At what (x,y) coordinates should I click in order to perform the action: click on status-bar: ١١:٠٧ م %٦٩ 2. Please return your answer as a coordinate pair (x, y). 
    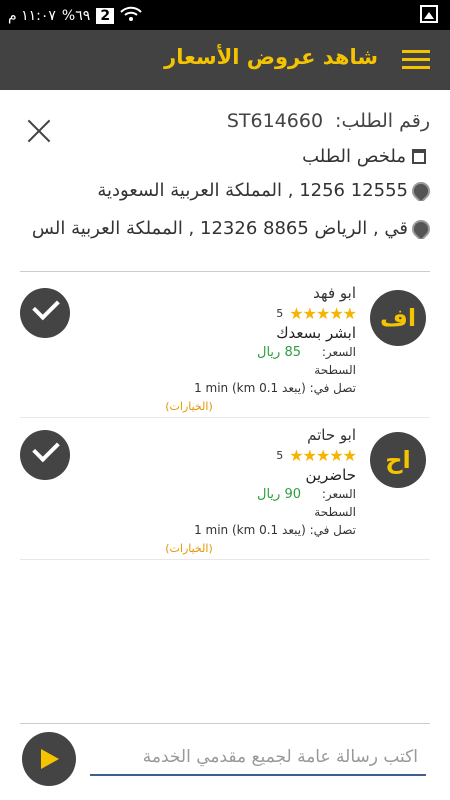
    Looking at the image, I should click on (225, 15).